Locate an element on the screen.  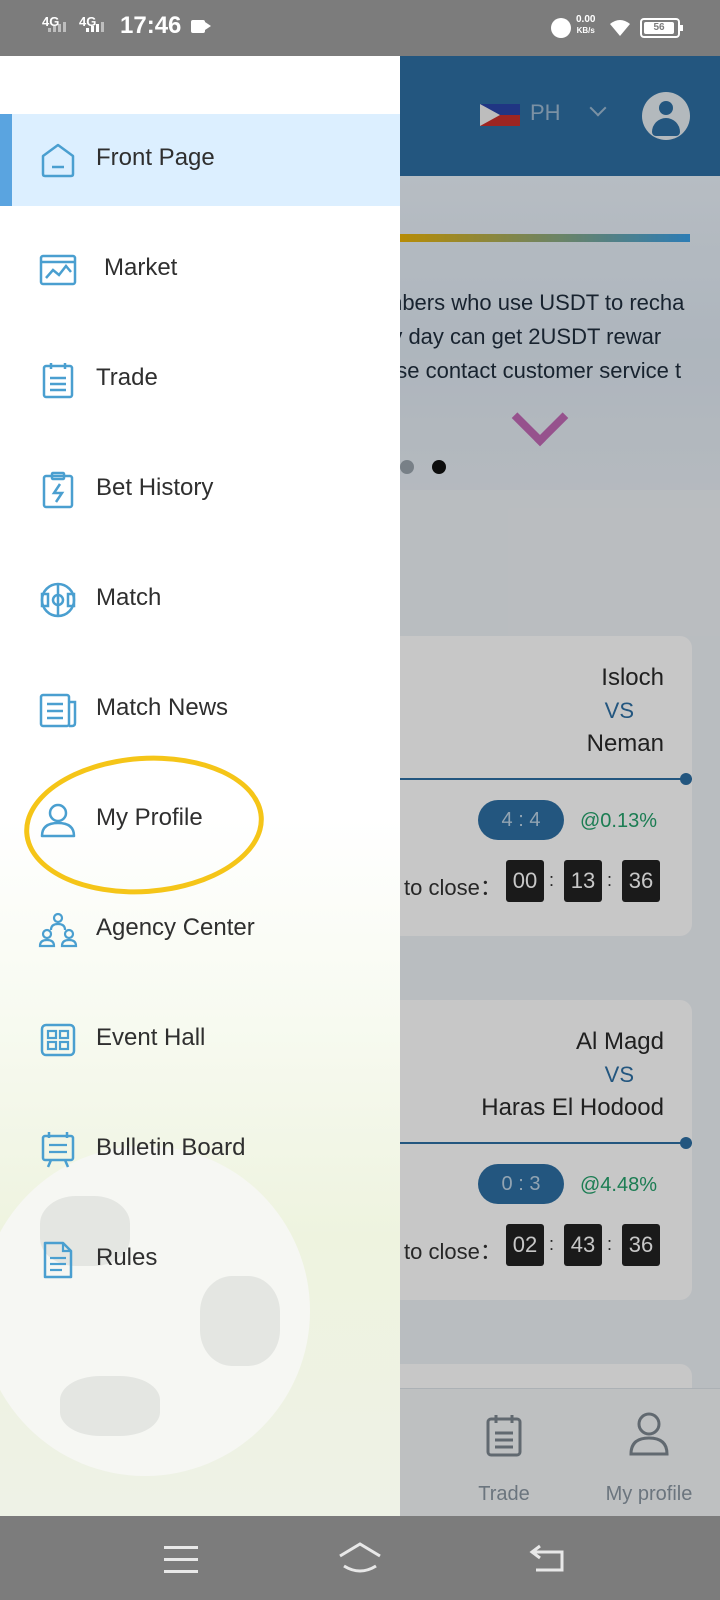
battery-level: 56 is located at coordinates (659, 28).